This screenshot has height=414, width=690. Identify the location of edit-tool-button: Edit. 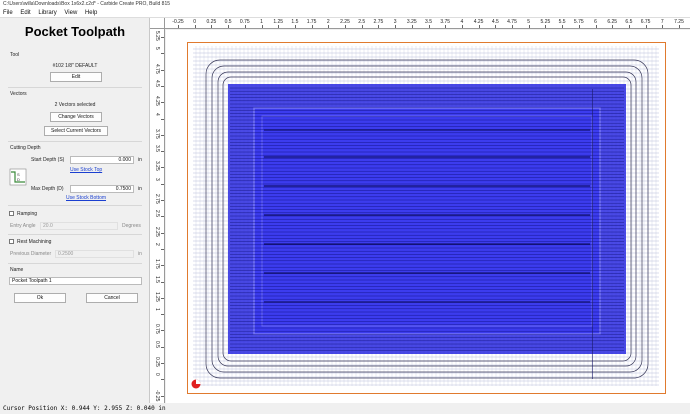
(76, 77).